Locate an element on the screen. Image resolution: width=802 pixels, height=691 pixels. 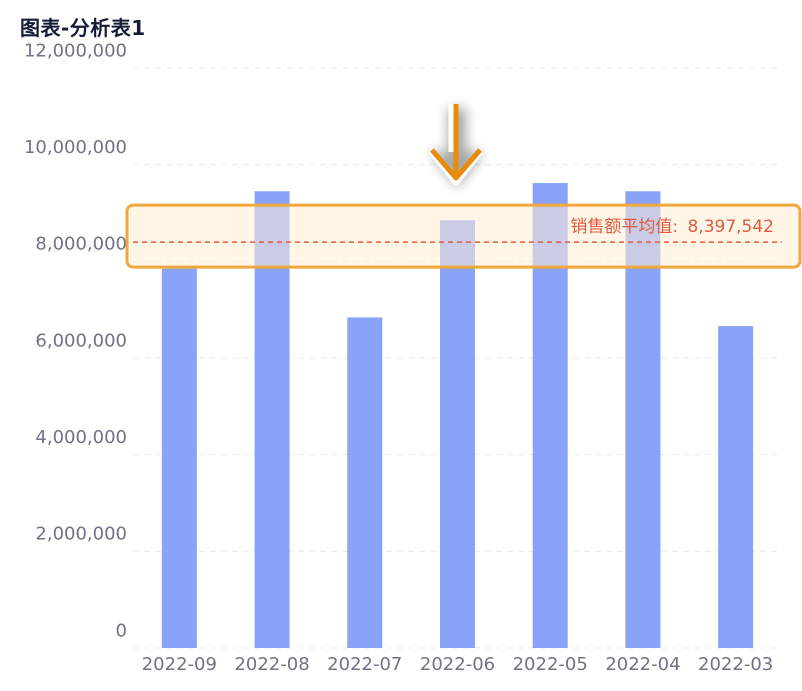
x-tick-label: 2022-09 is located at coordinates (179, 664).